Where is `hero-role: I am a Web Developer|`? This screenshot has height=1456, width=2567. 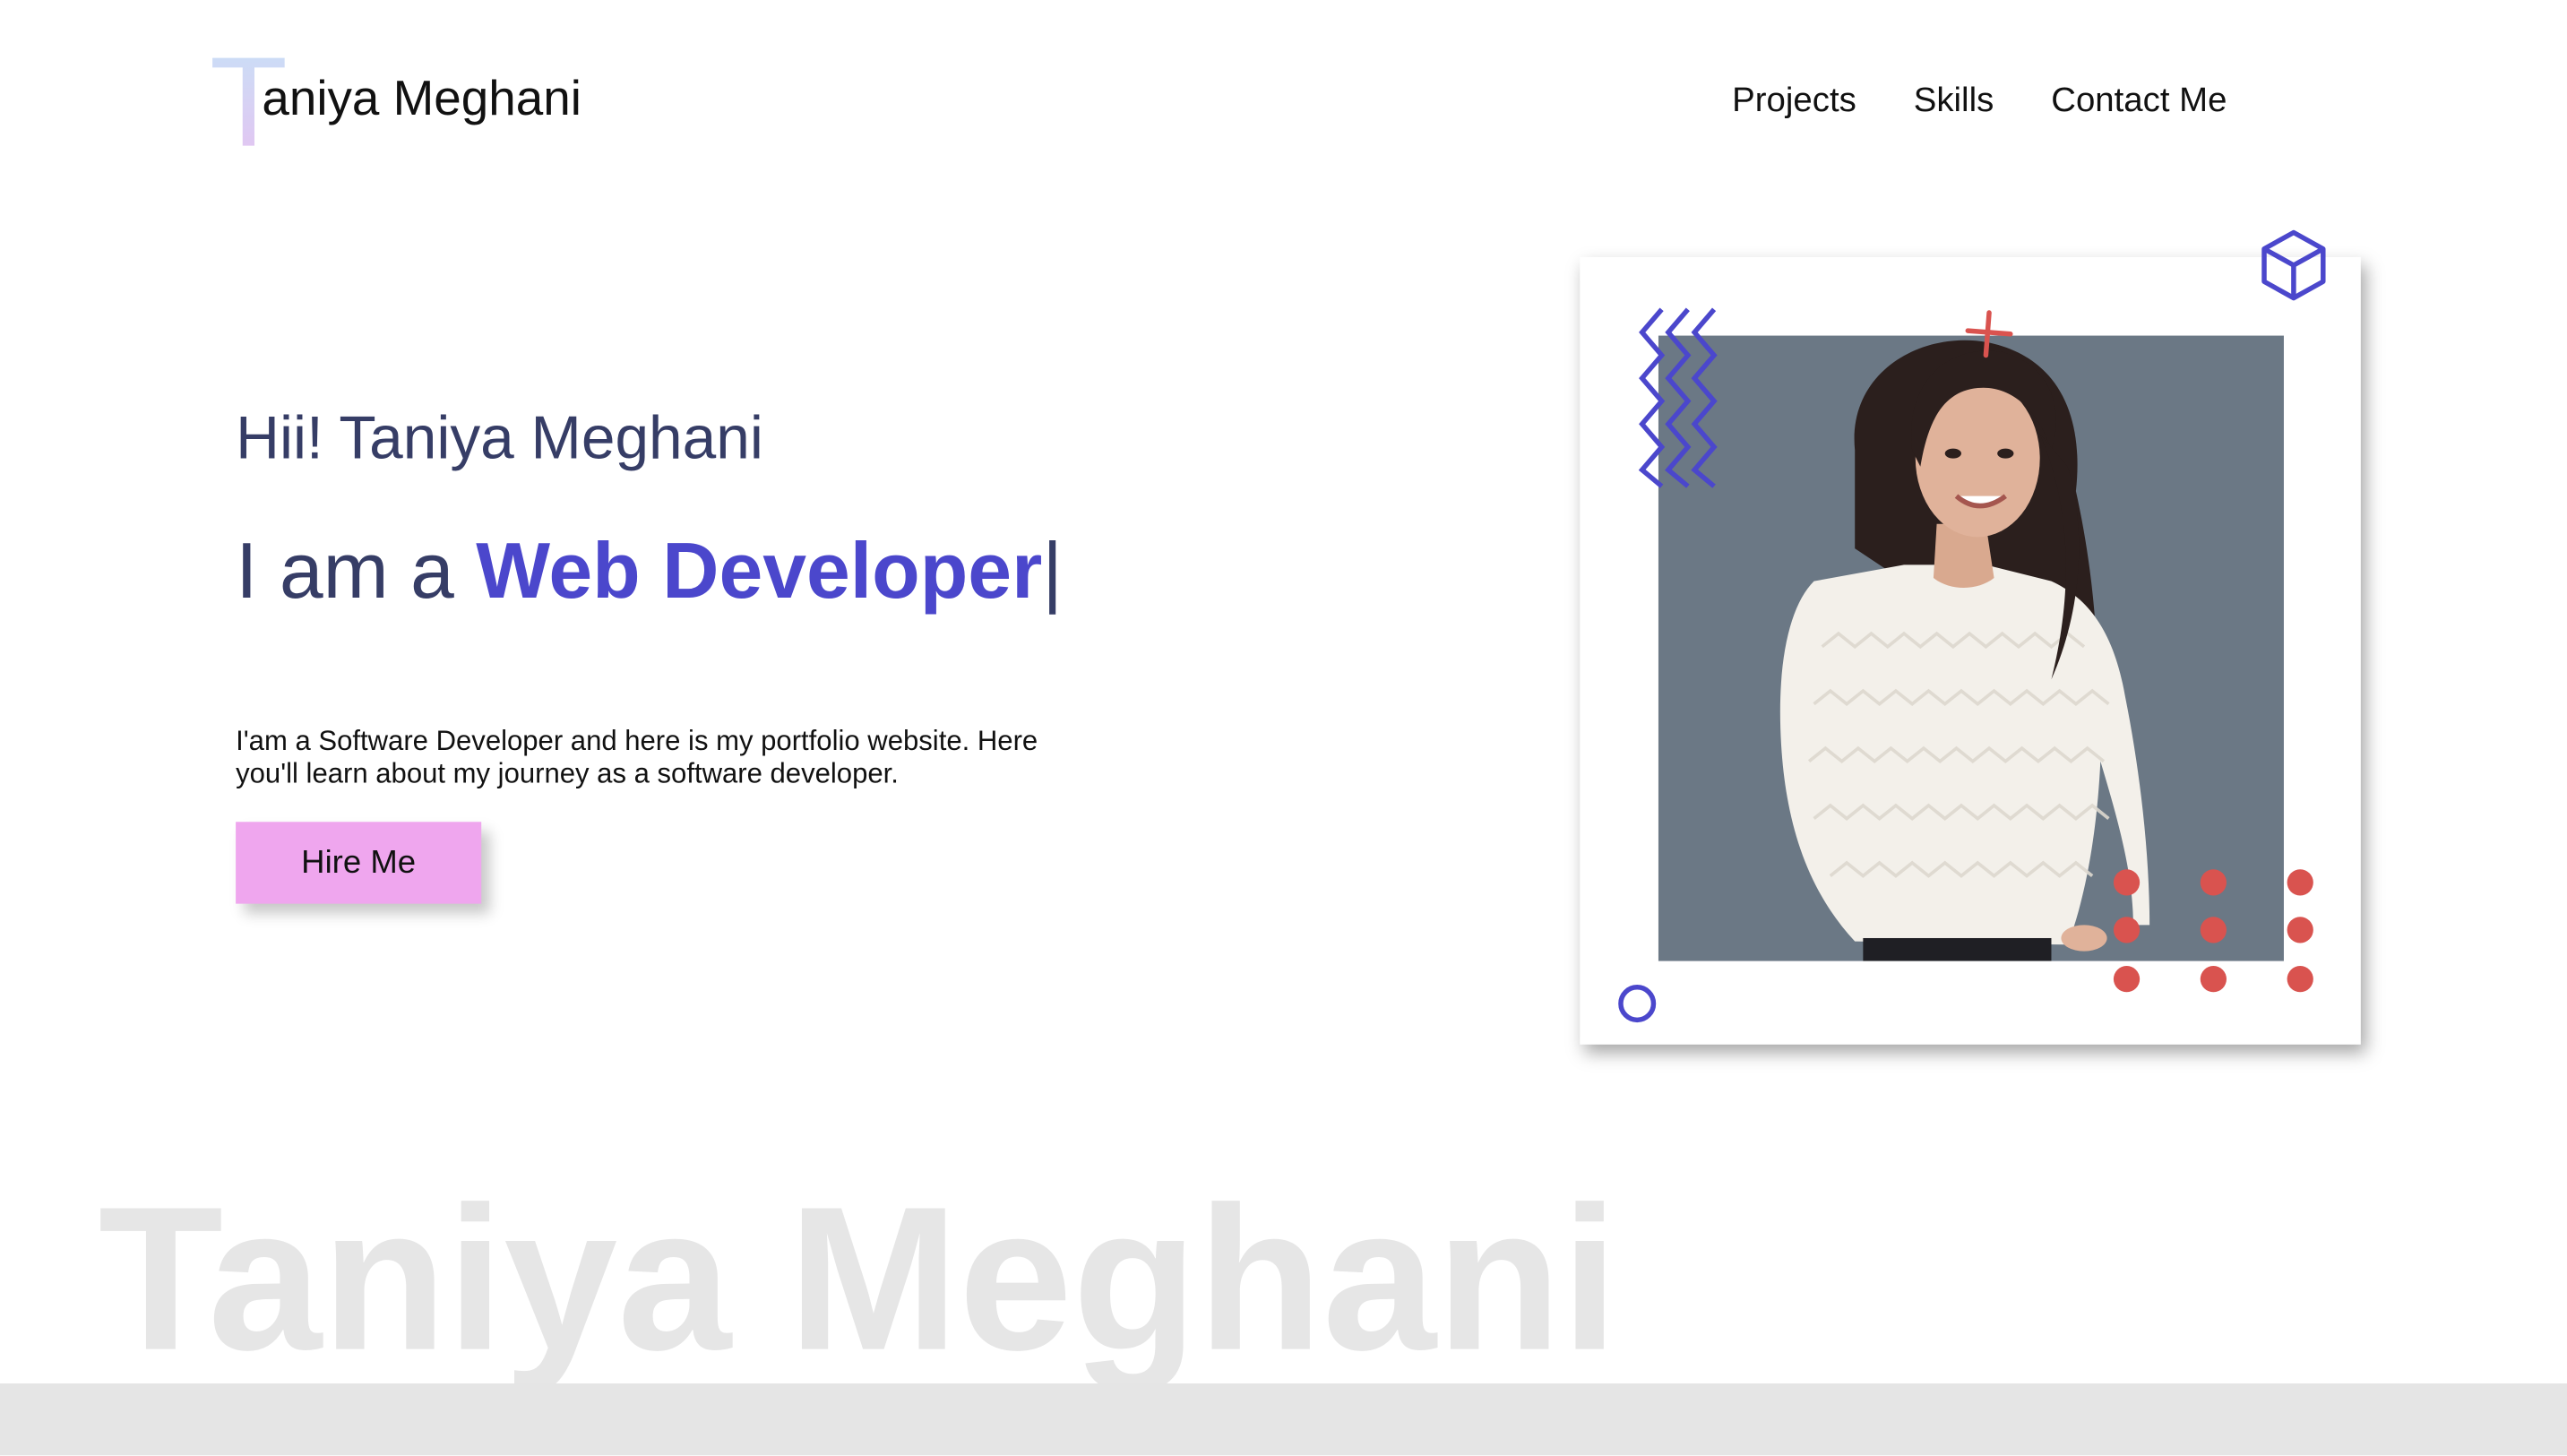
hero-role: I am a Web Developer| is located at coordinates (650, 572).